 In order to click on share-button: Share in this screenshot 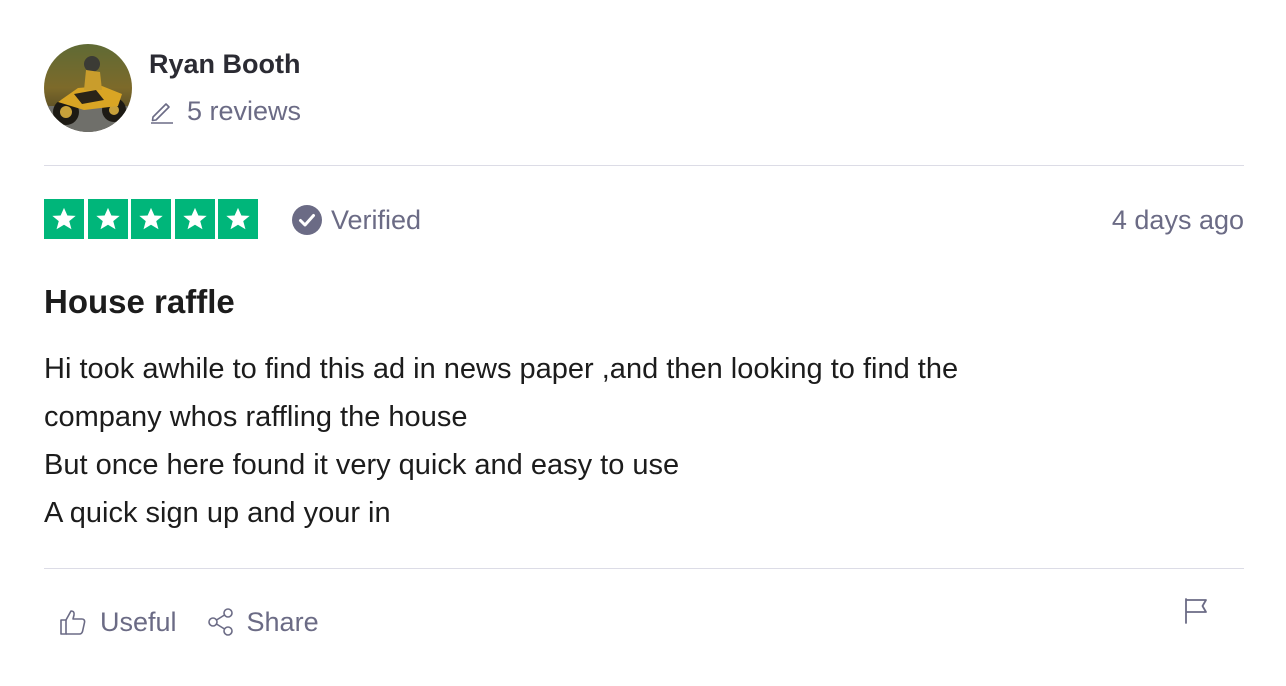, I will do `click(263, 622)`.